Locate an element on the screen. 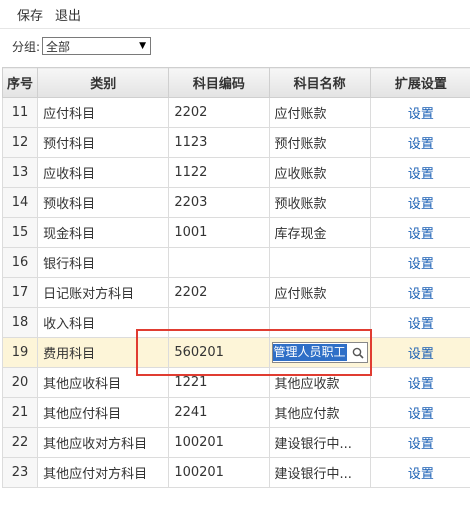 The width and height of the screenshot is (470, 505). row-code: 560201 is located at coordinates (219, 352).